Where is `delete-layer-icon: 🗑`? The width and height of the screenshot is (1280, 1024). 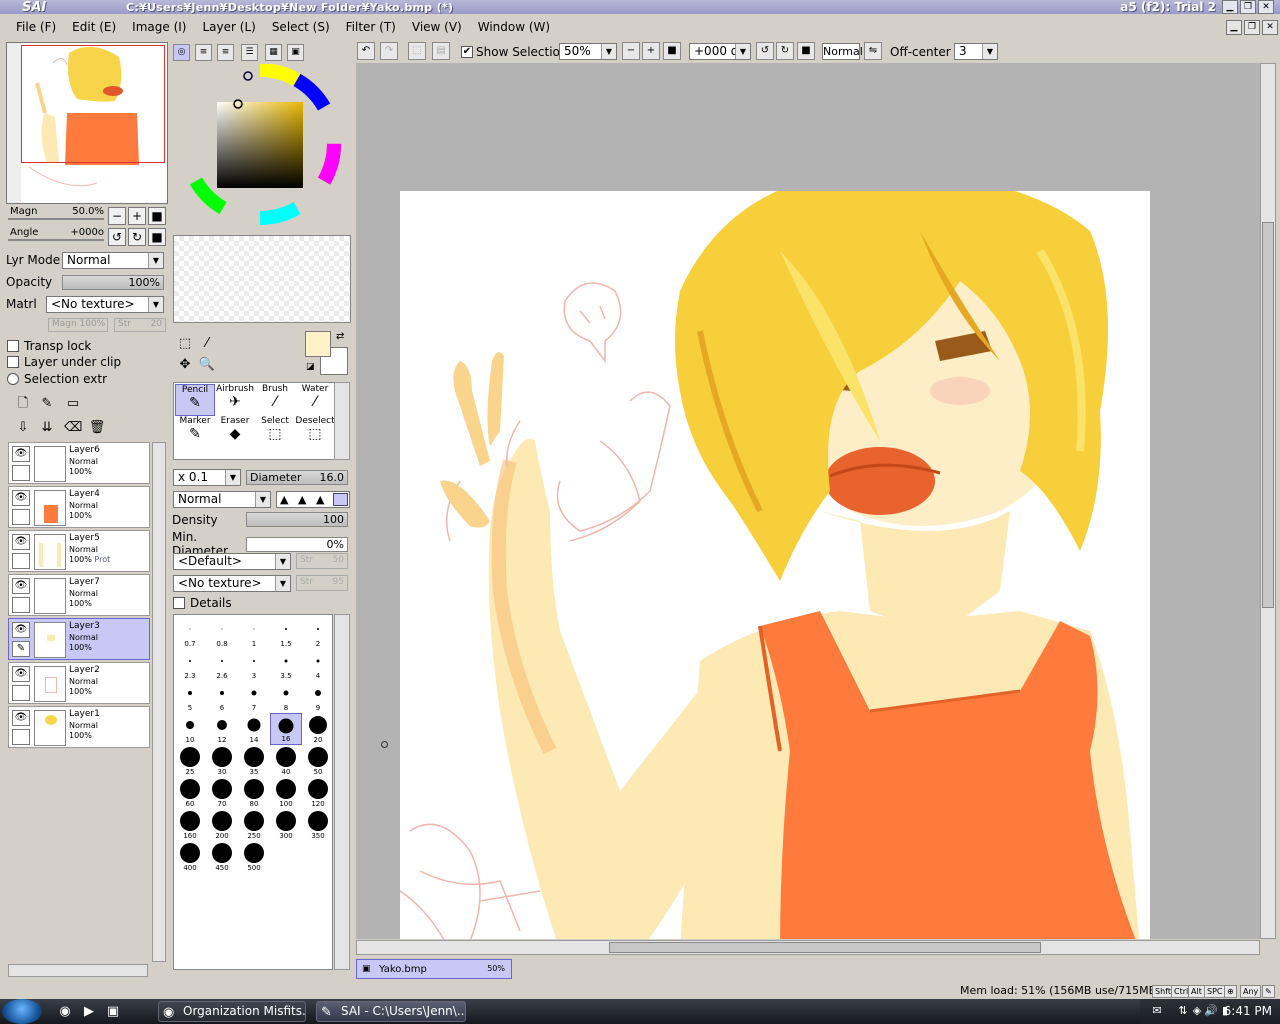
delete-layer-icon: 🗑 is located at coordinates (97, 428).